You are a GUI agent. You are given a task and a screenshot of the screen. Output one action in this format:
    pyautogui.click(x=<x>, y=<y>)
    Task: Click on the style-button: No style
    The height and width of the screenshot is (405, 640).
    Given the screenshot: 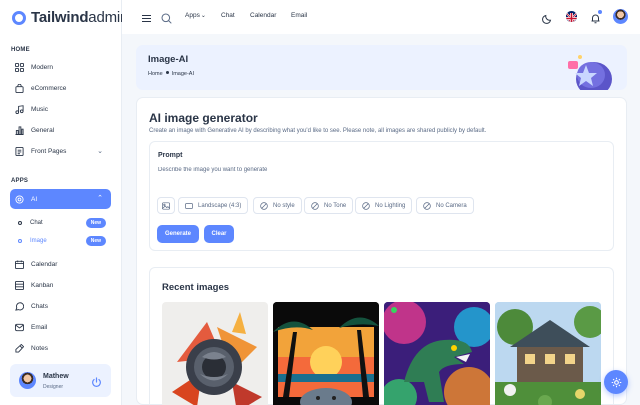 What is the action you would take?
    pyautogui.click(x=277, y=205)
    